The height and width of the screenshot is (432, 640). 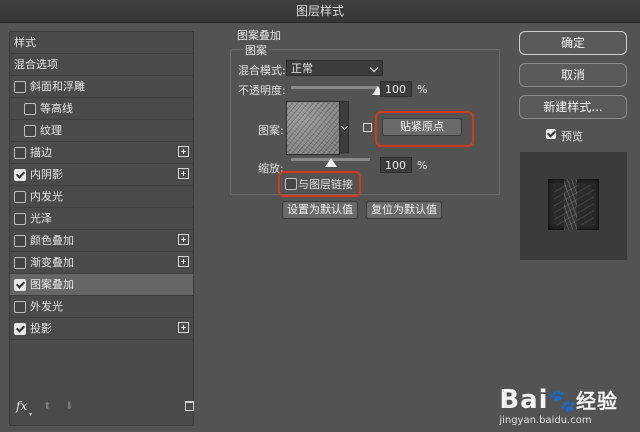 What do you see at coordinates (101, 285) in the screenshot?
I see `sidebar-item: 图案叠加` at bounding box center [101, 285].